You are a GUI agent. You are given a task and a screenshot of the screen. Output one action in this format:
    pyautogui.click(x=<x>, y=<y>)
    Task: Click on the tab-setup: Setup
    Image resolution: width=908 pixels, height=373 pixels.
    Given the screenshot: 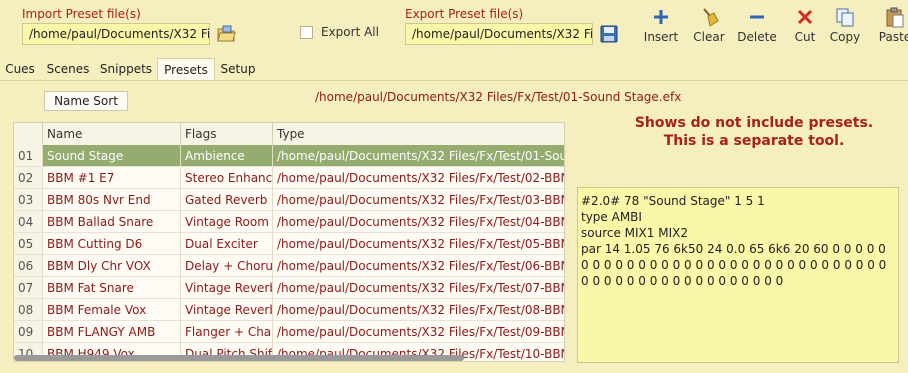 What is the action you would take?
    pyautogui.click(x=238, y=69)
    